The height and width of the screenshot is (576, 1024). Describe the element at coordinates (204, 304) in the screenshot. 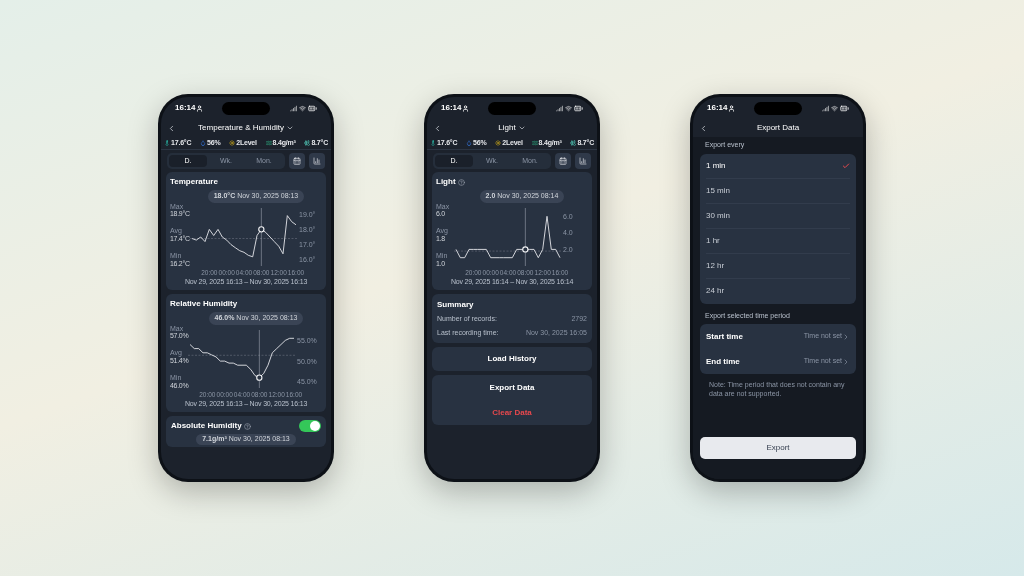

I see `card-title: Relative Humidity` at that location.